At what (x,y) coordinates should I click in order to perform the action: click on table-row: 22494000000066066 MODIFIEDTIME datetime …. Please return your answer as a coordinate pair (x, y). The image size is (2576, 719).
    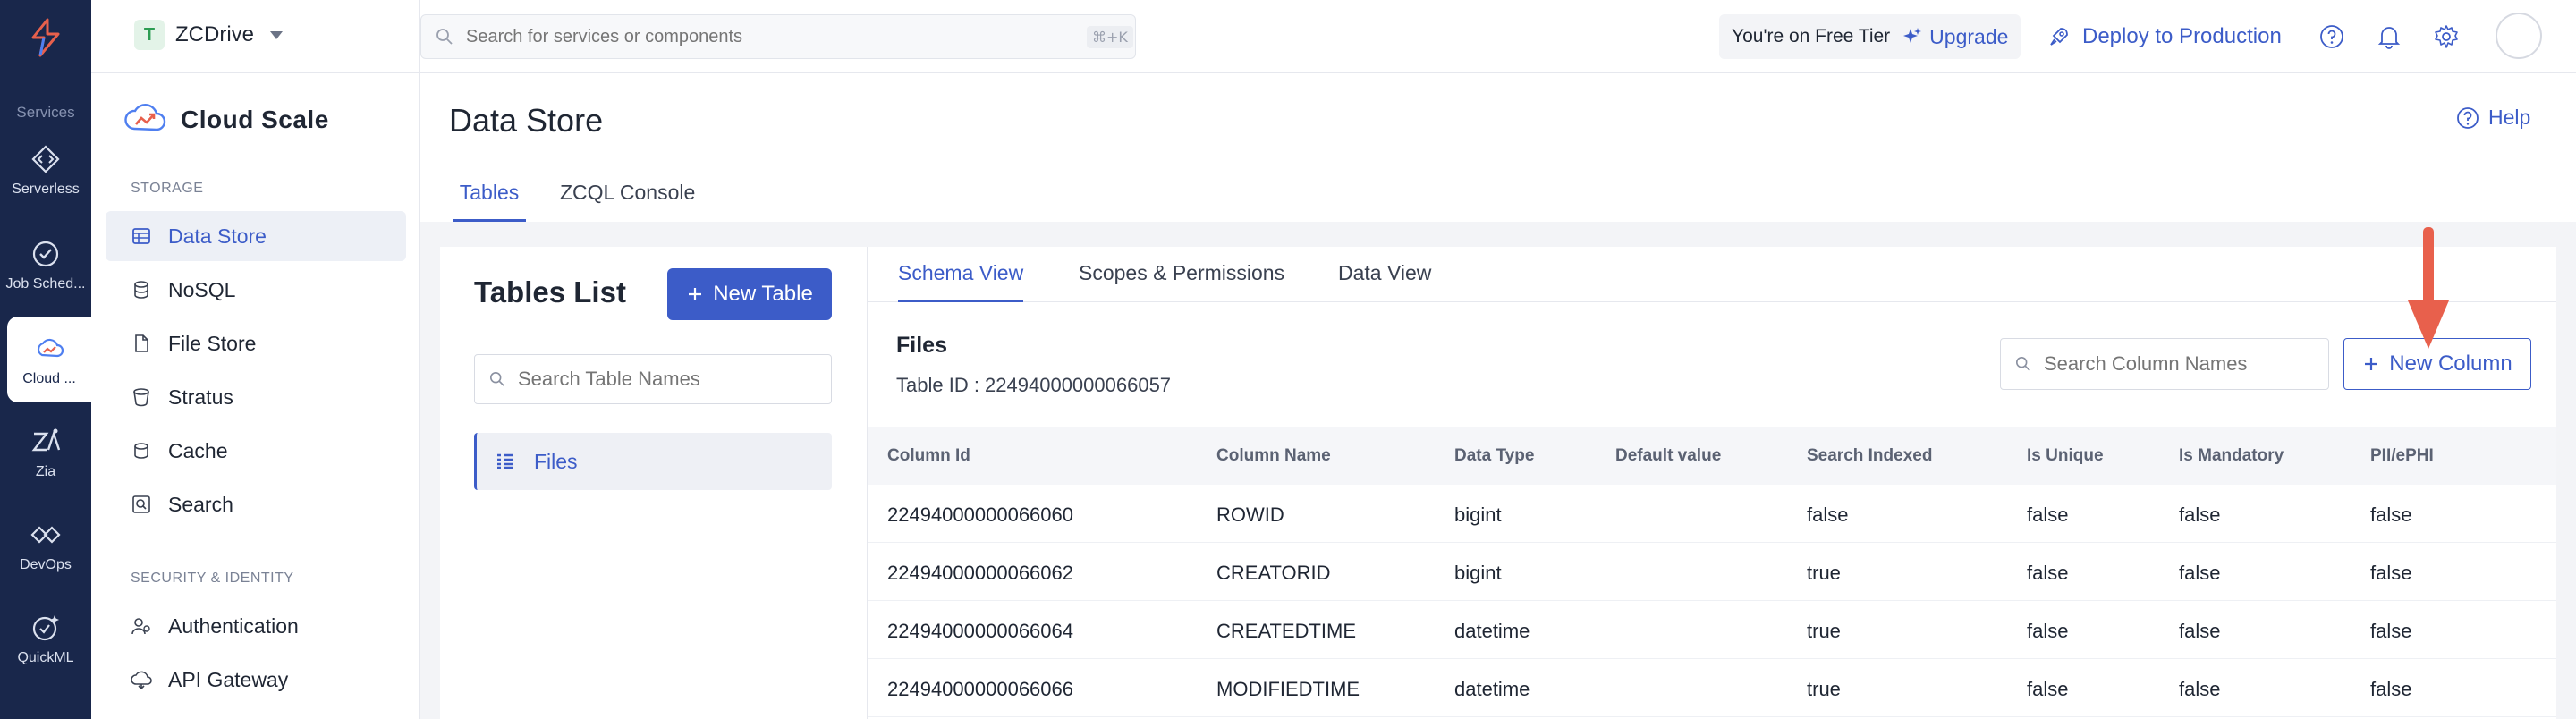
    Looking at the image, I should click on (1712, 688).